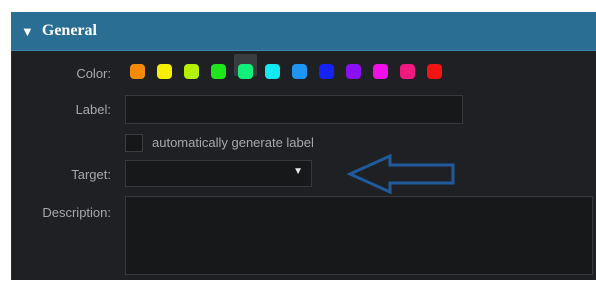 This screenshot has width=596, height=281. Describe the element at coordinates (407, 71) in the screenshot. I see `color-swatch-pink` at that location.